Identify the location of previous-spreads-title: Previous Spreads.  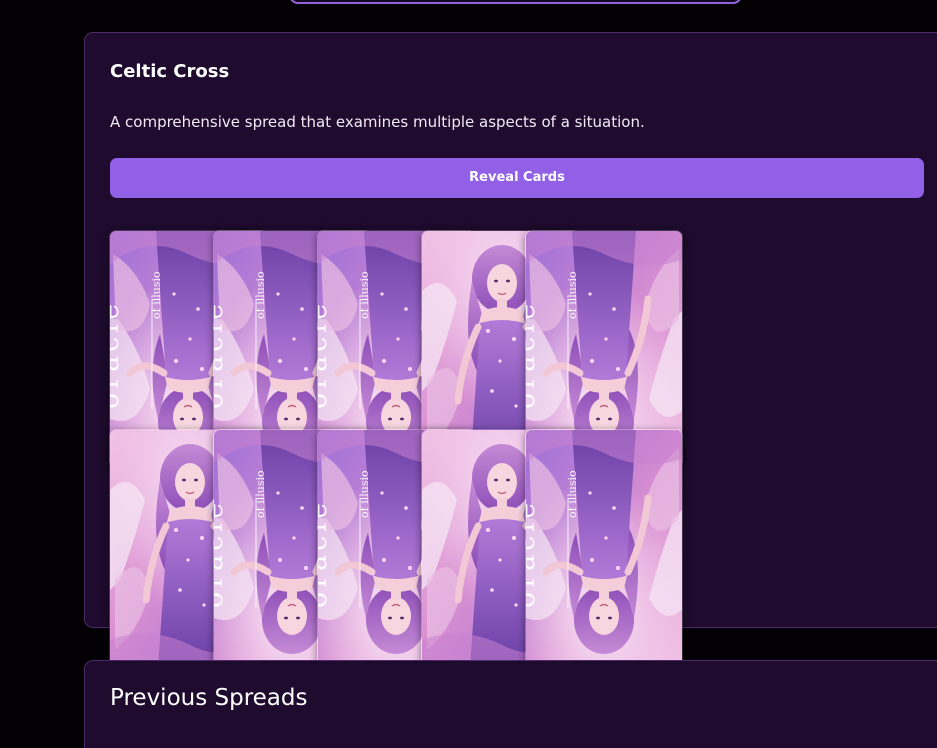
(209, 698).